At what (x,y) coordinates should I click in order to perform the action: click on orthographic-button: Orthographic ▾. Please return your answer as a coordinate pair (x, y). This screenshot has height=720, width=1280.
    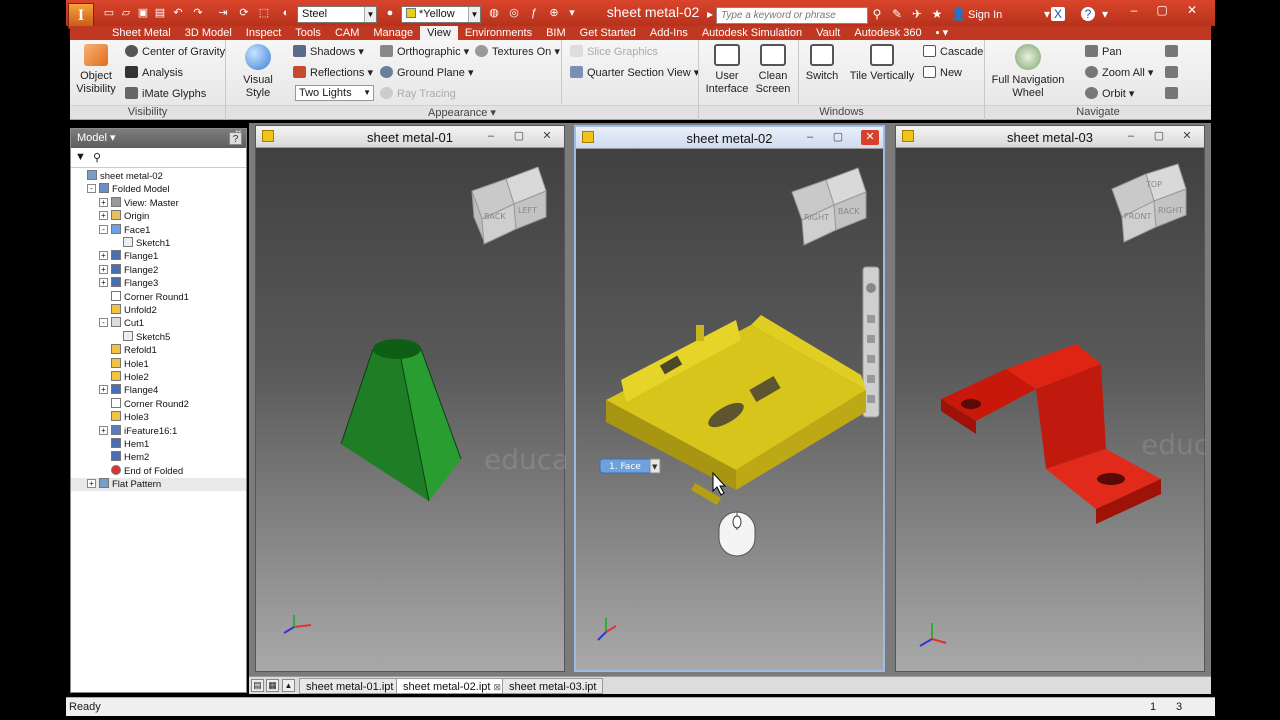
    Looking at the image, I should click on (424, 51).